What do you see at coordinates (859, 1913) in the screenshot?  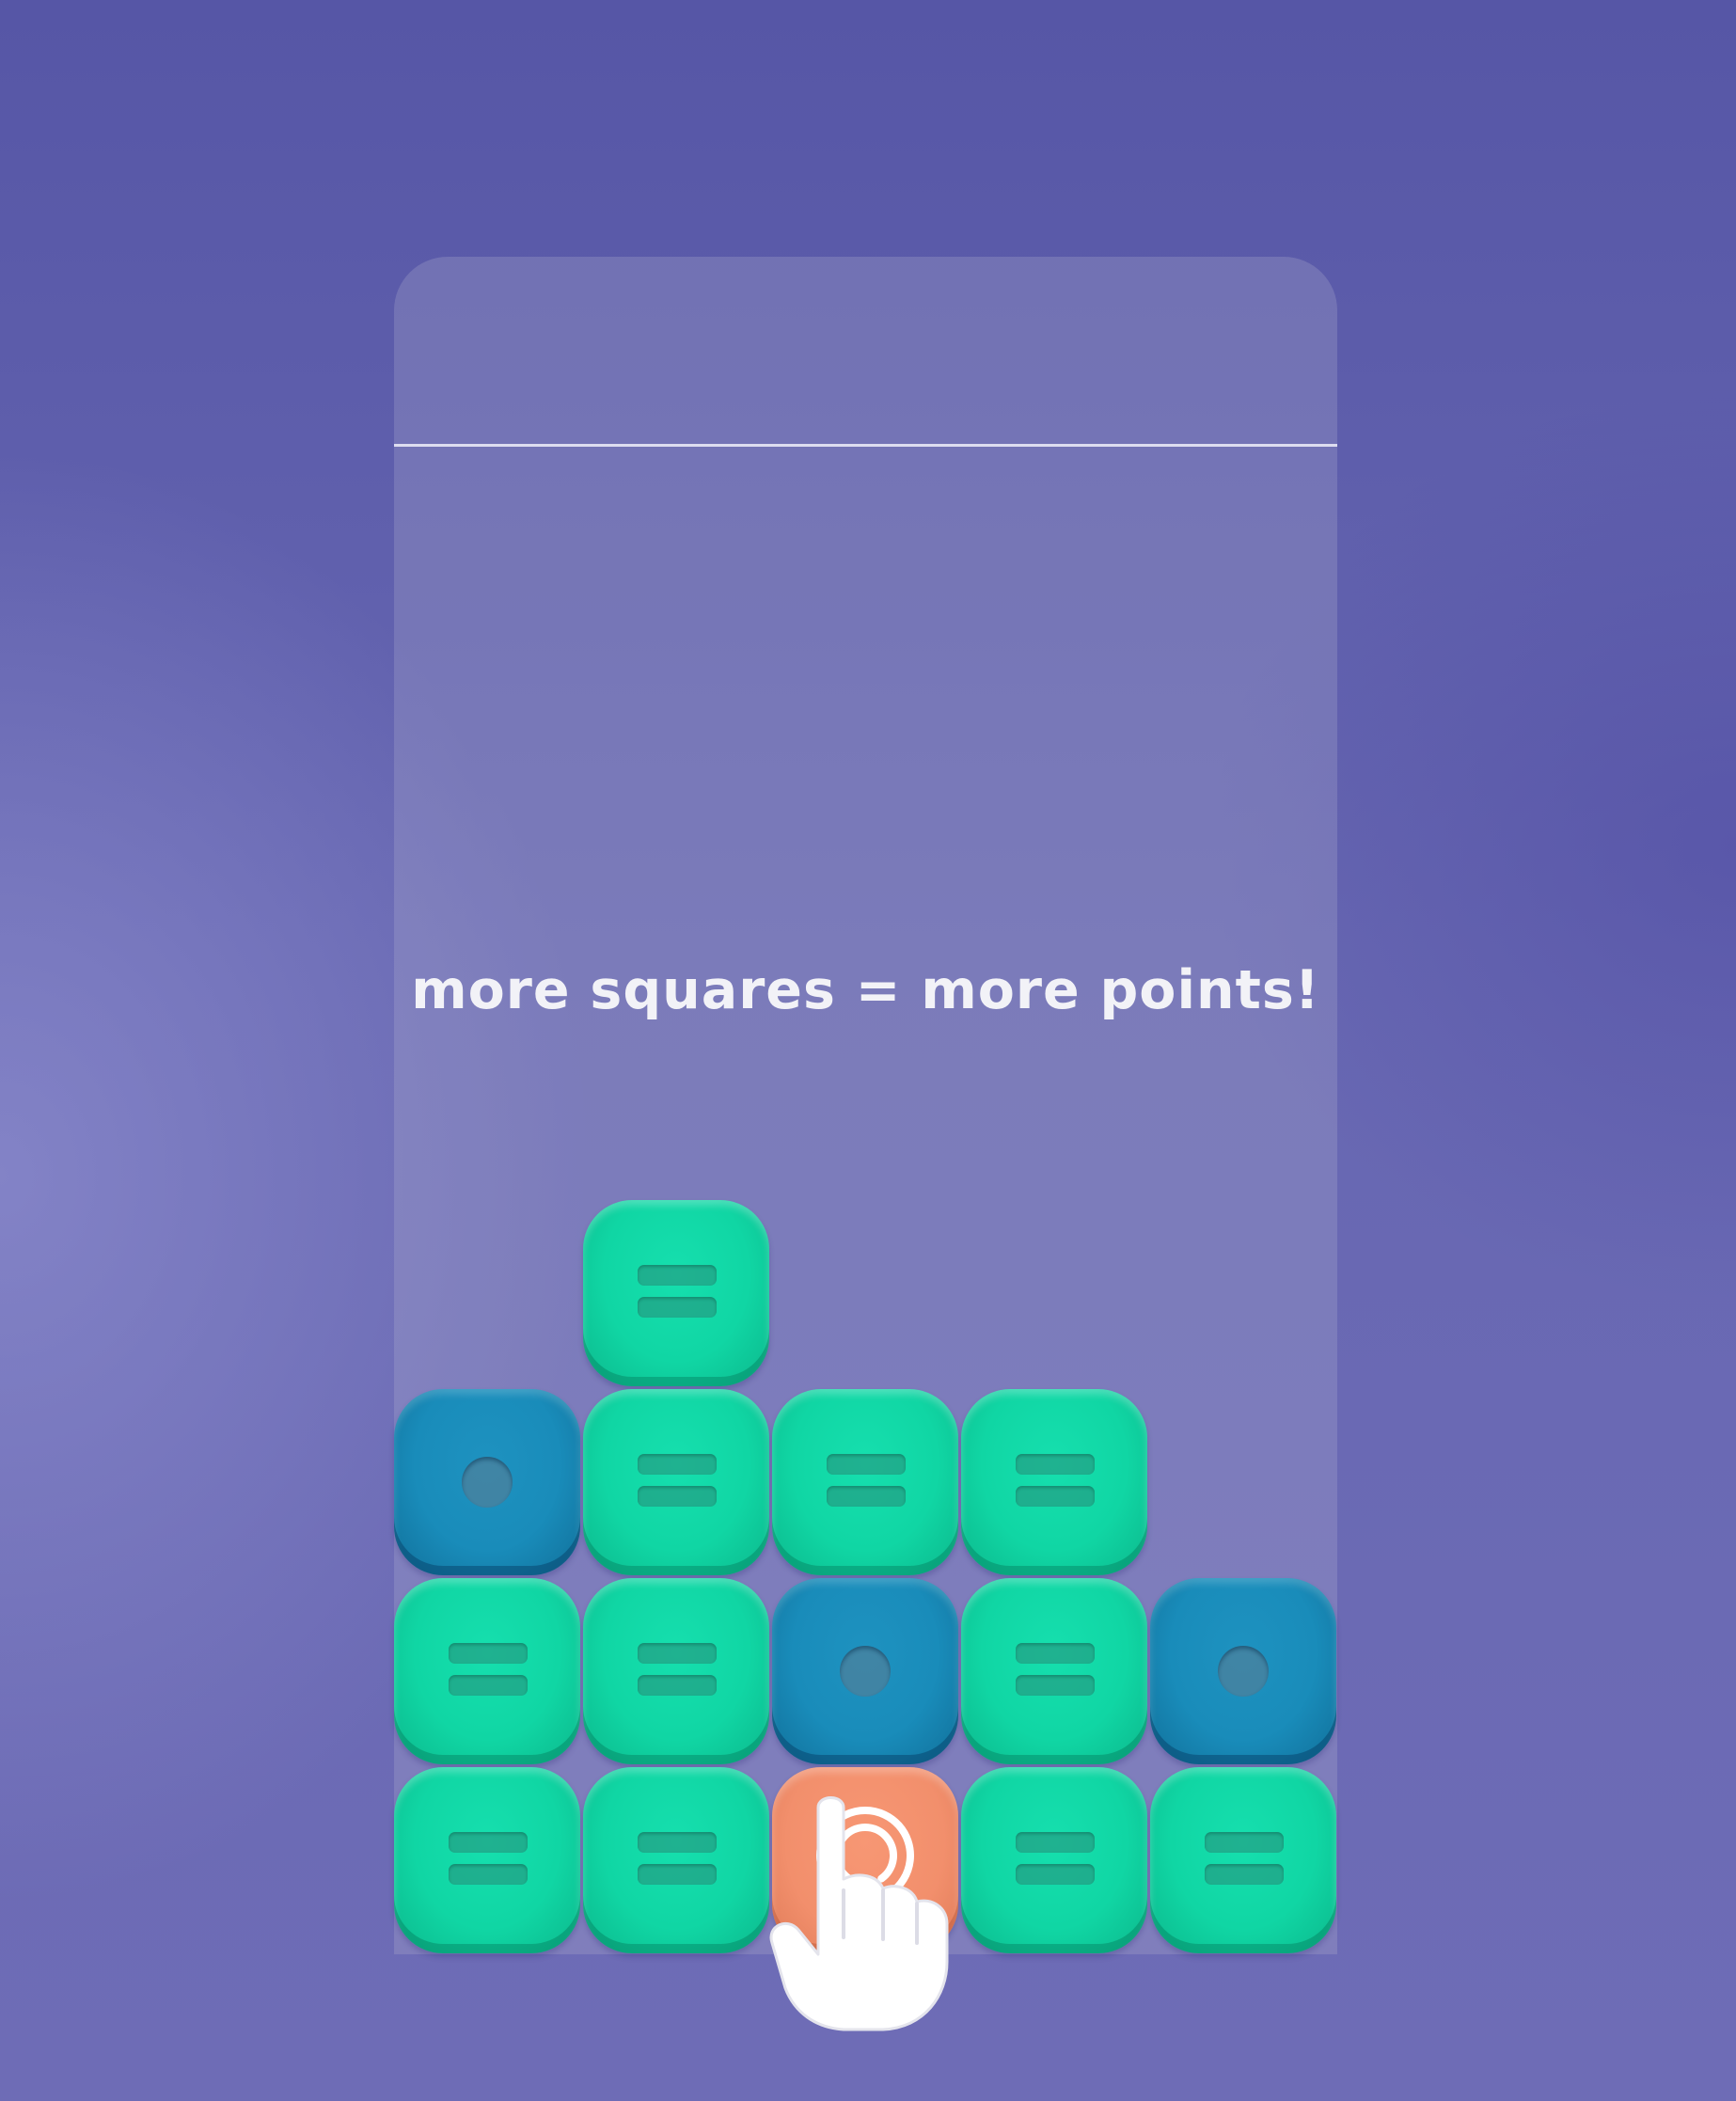 I see `tap-hand-icon` at bounding box center [859, 1913].